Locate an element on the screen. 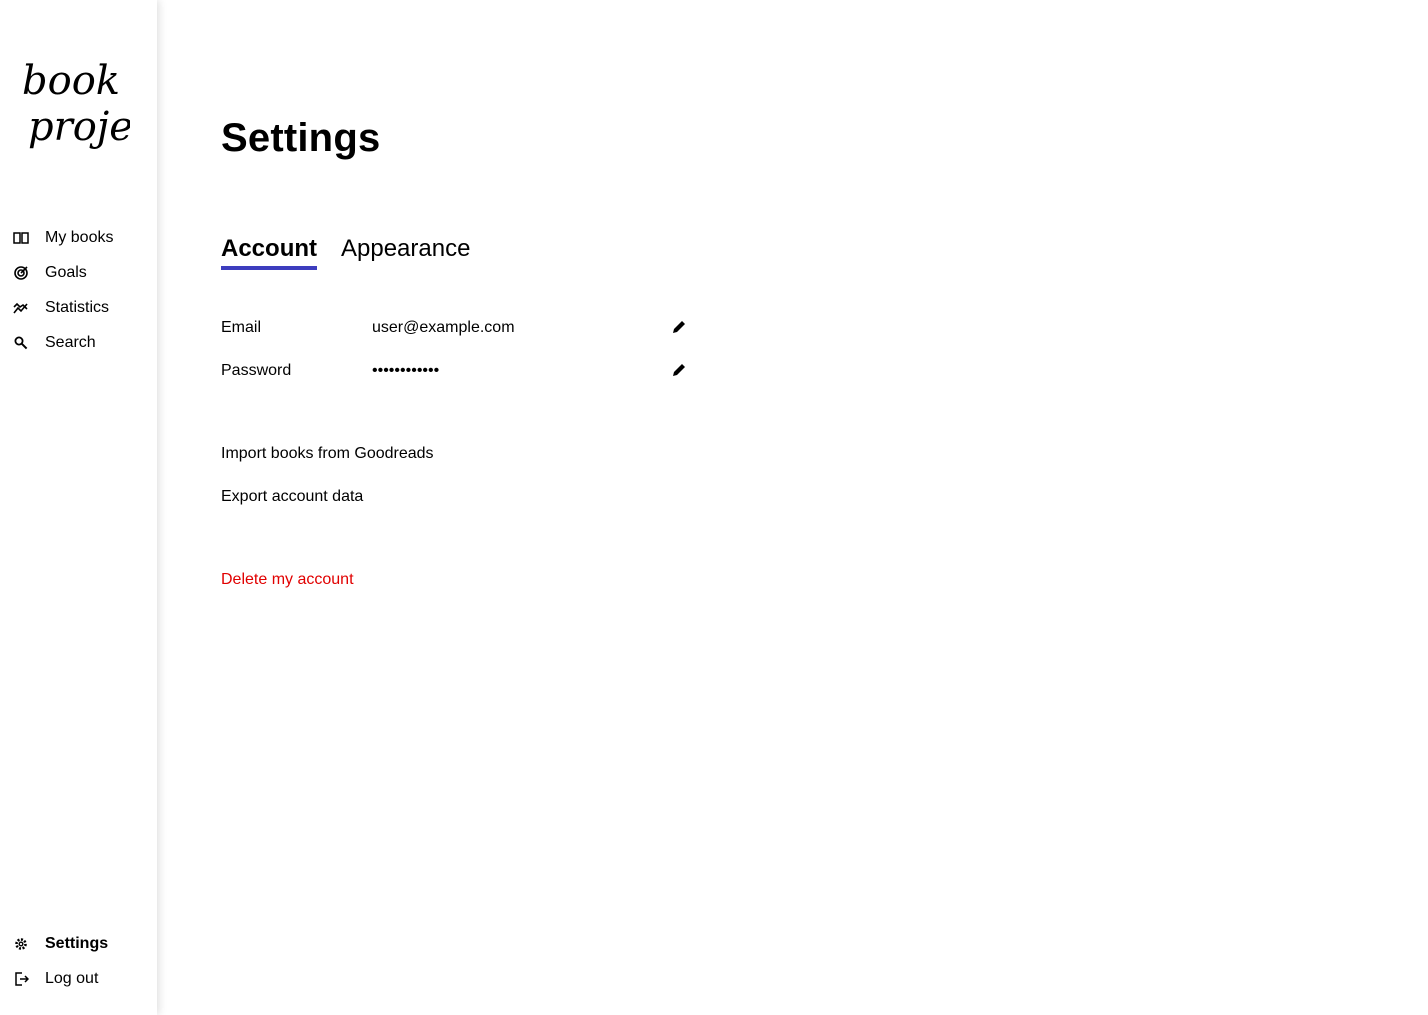 The width and height of the screenshot is (1428, 1015). sidebar-item-label: Settings is located at coordinates (77, 943).